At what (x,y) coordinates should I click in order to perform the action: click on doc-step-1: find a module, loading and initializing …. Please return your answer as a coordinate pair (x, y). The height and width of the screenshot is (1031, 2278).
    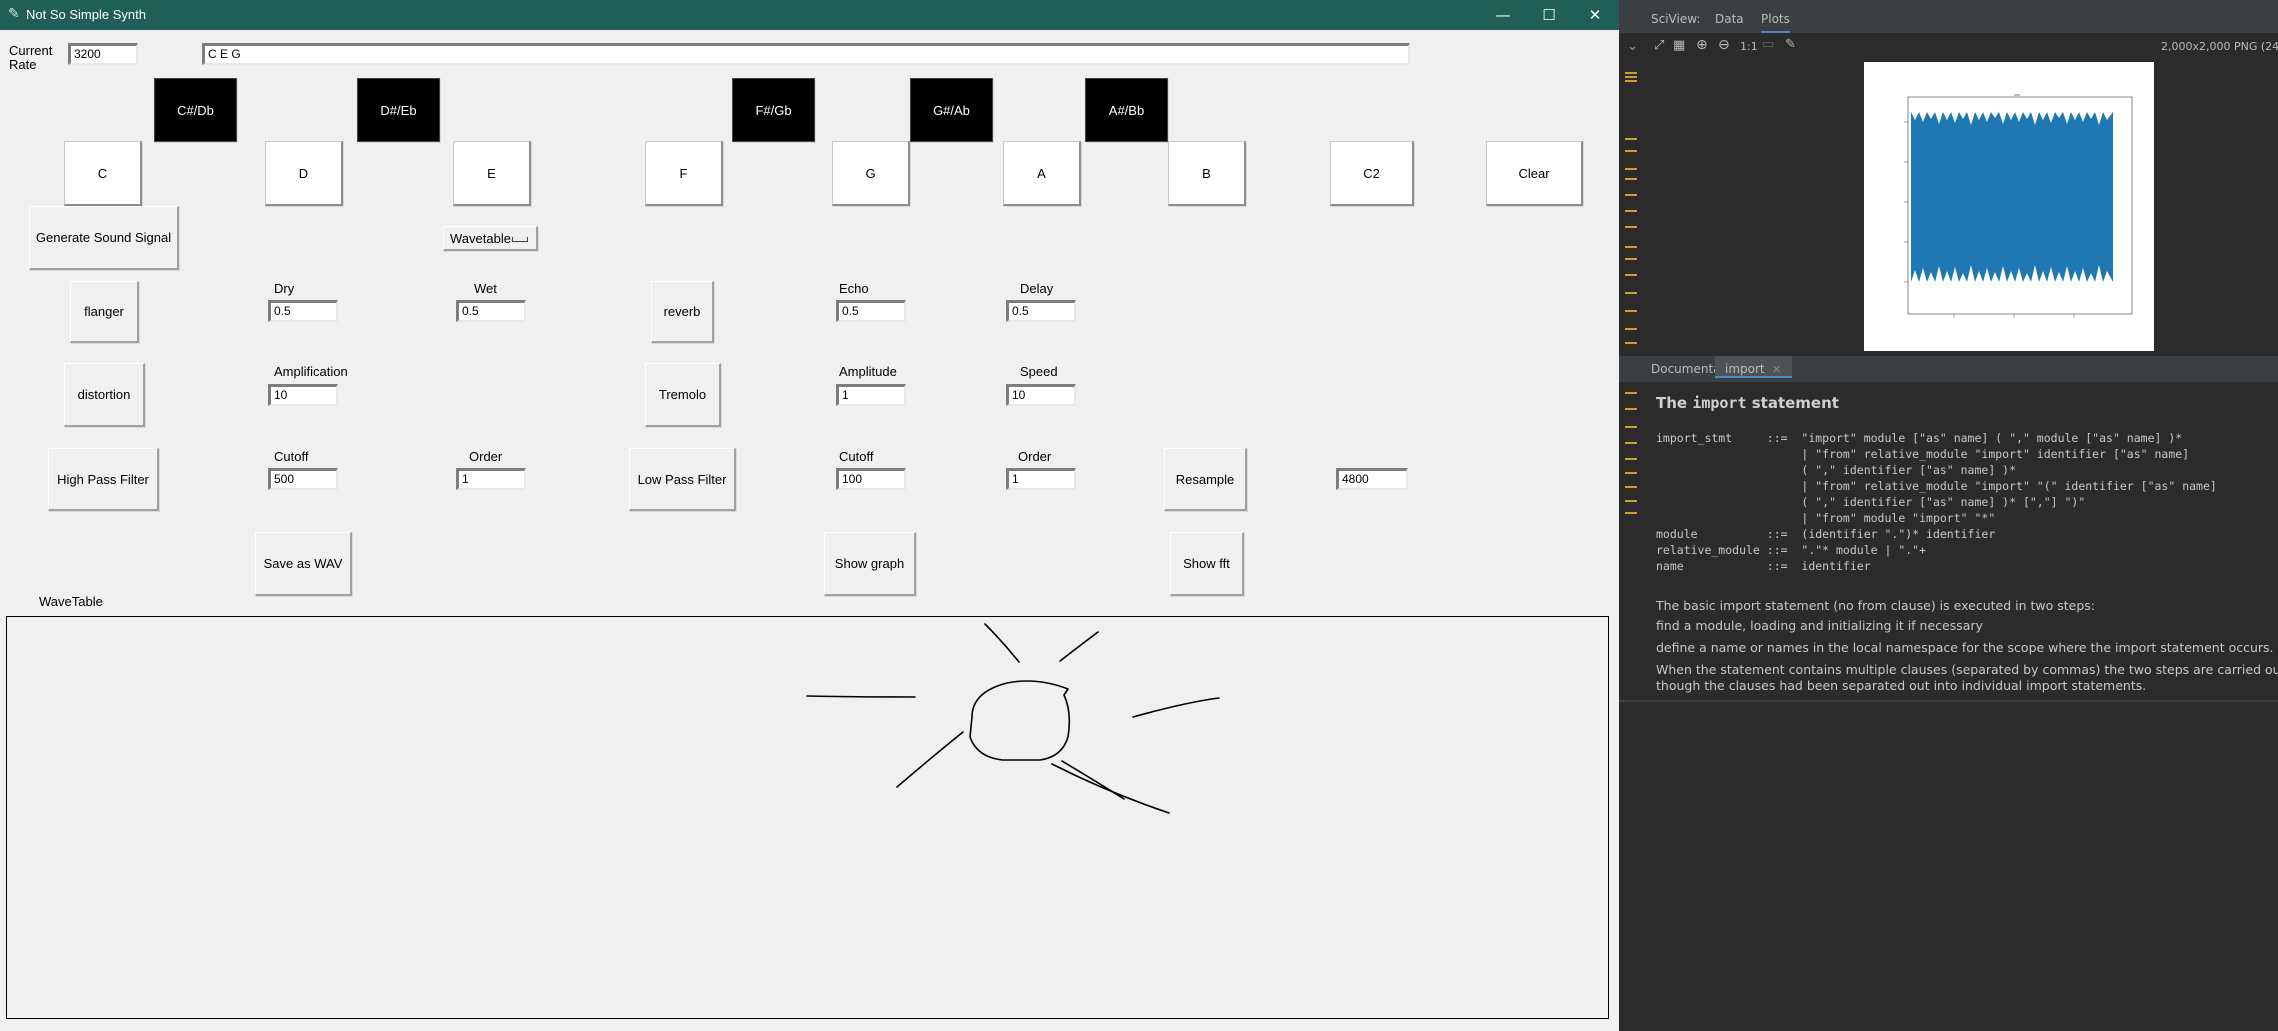
    Looking at the image, I should click on (1819, 625).